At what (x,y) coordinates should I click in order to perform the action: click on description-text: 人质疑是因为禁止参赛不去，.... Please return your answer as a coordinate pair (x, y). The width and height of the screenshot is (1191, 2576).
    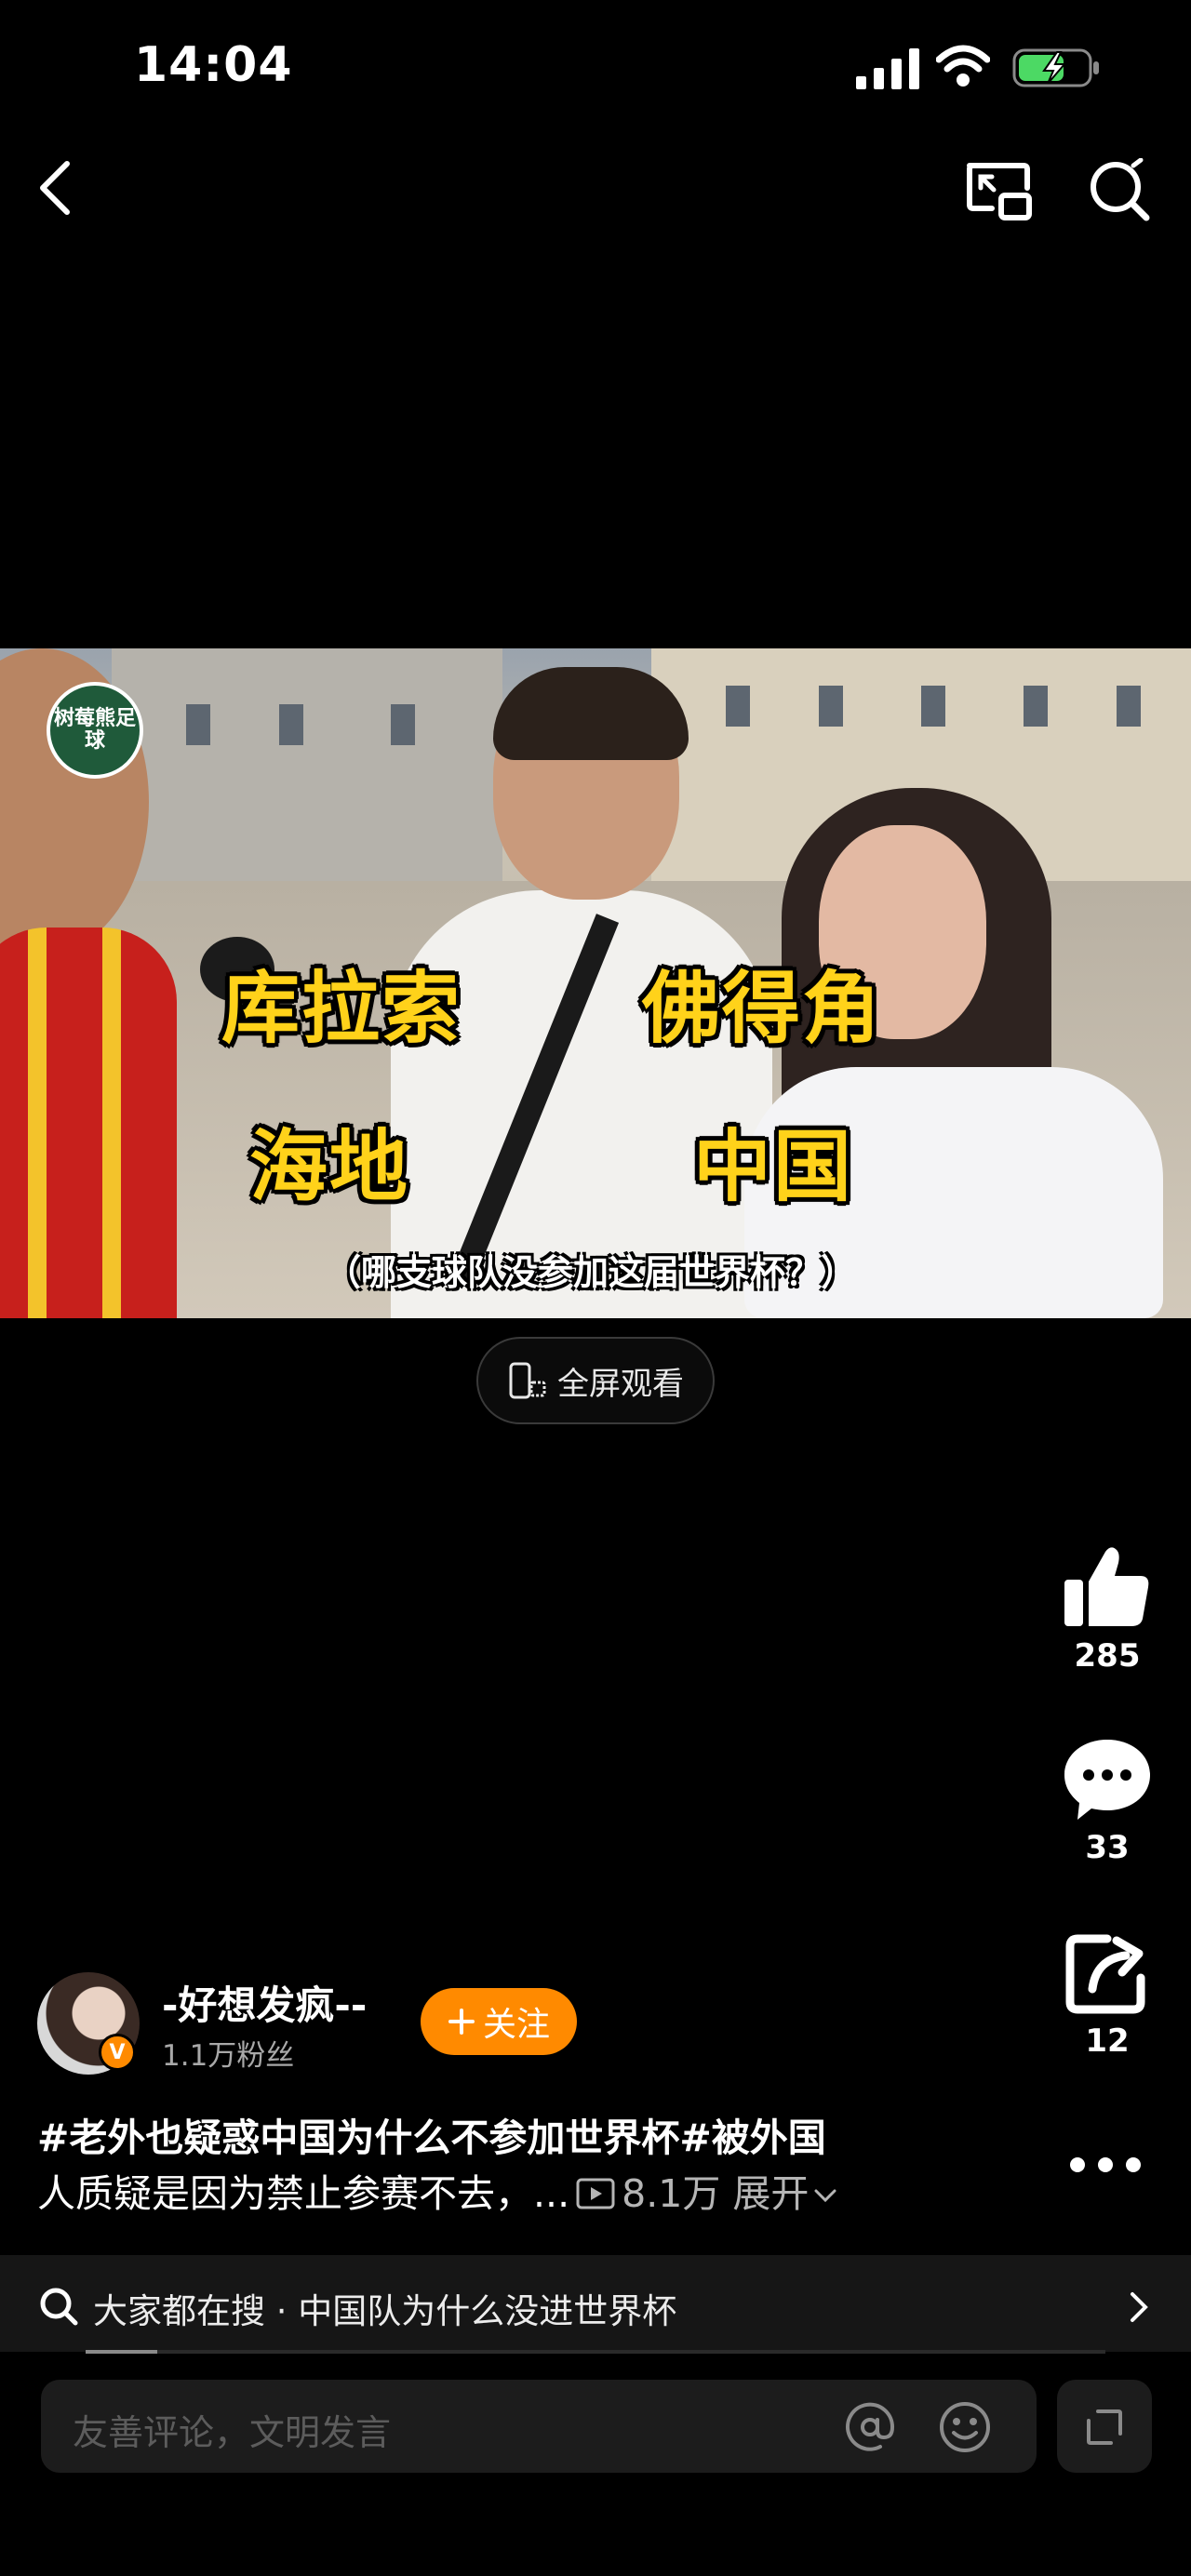
    Looking at the image, I should click on (303, 2193).